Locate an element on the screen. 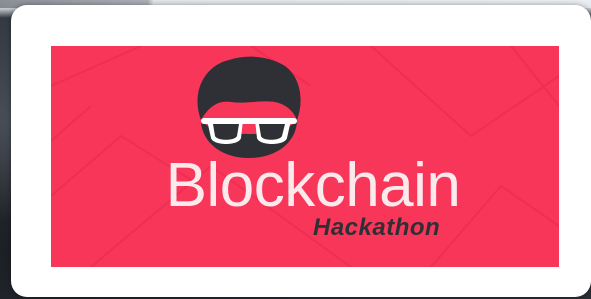 This screenshot has width=591, height=299. banner-title: Blockchain is located at coordinates (313, 185).